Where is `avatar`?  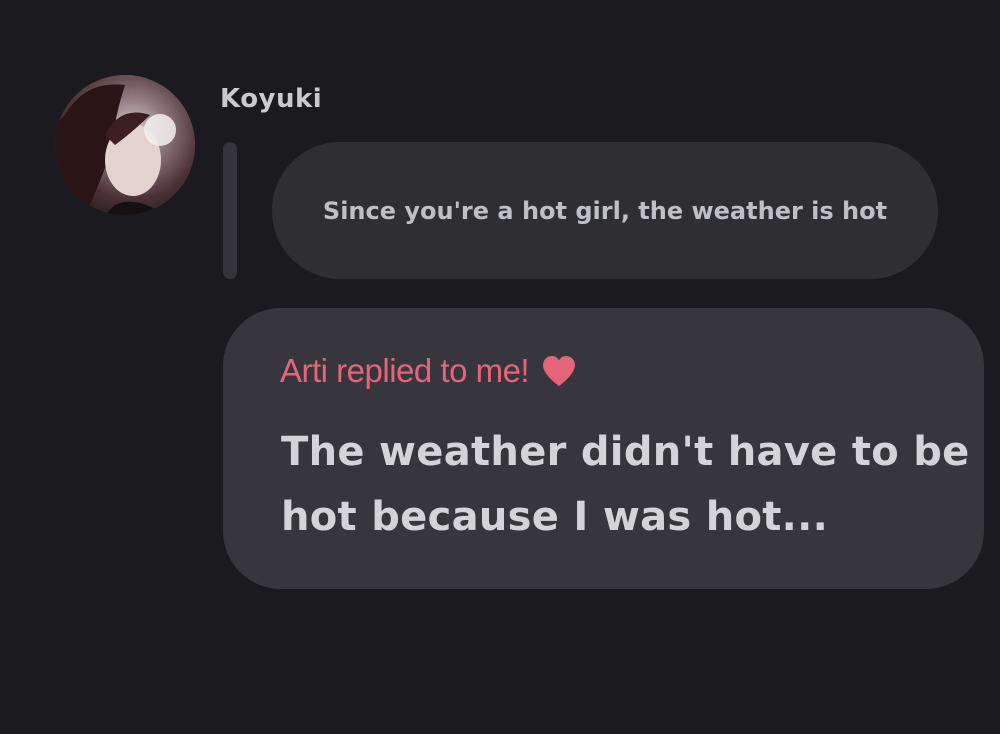
avatar is located at coordinates (125, 145).